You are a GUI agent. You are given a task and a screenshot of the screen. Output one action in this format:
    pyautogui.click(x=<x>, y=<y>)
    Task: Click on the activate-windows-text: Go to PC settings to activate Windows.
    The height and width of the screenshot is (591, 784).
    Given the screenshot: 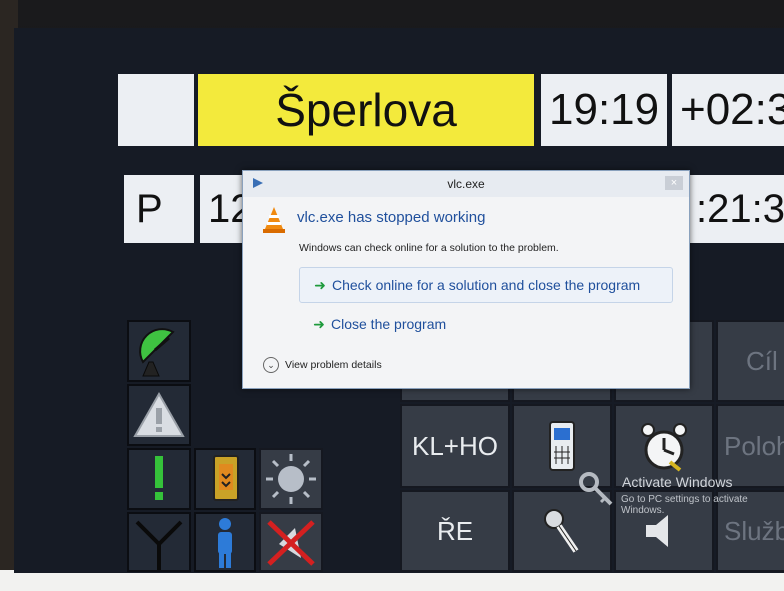 What is the action you would take?
    pyautogui.click(x=684, y=505)
    